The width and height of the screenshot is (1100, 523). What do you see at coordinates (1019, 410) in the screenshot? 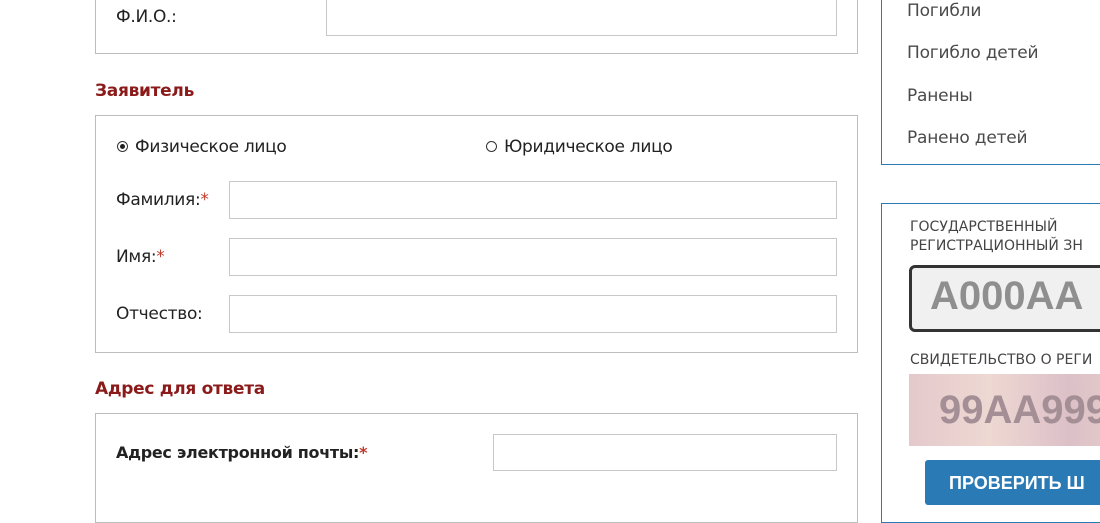
I see `cert-value: 99АА999` at bounding box center [1019, 410].